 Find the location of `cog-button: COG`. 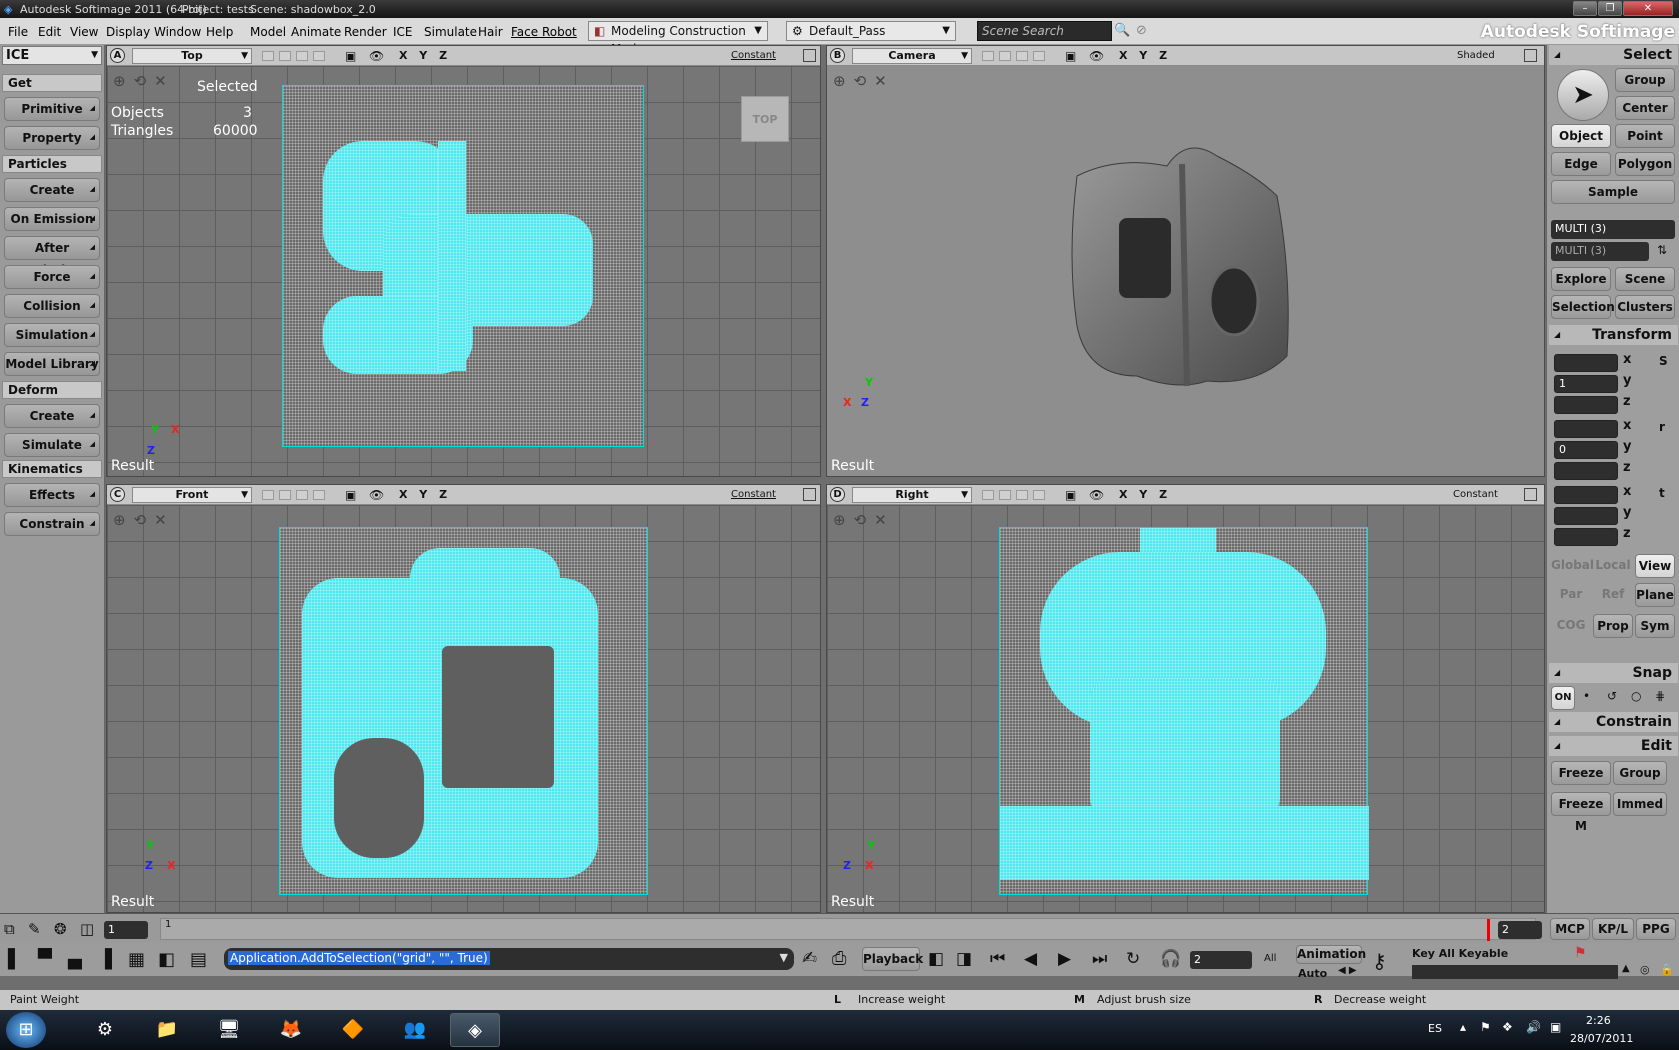

cog-button: COG is located at coordinates (1571, 626).